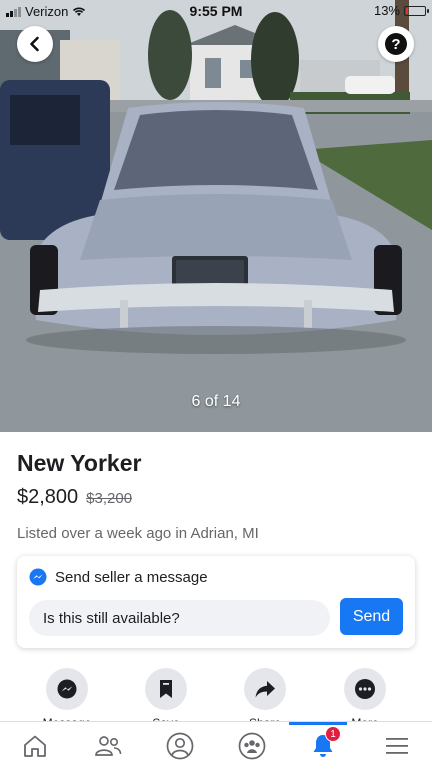 This screenshot has width=432, height=768. What do you see at coordinates (138, 533) in the screenshot?
I see `listing-meta: Listed over a week ago in Adrian, MI` at bounding box center [138, 533].